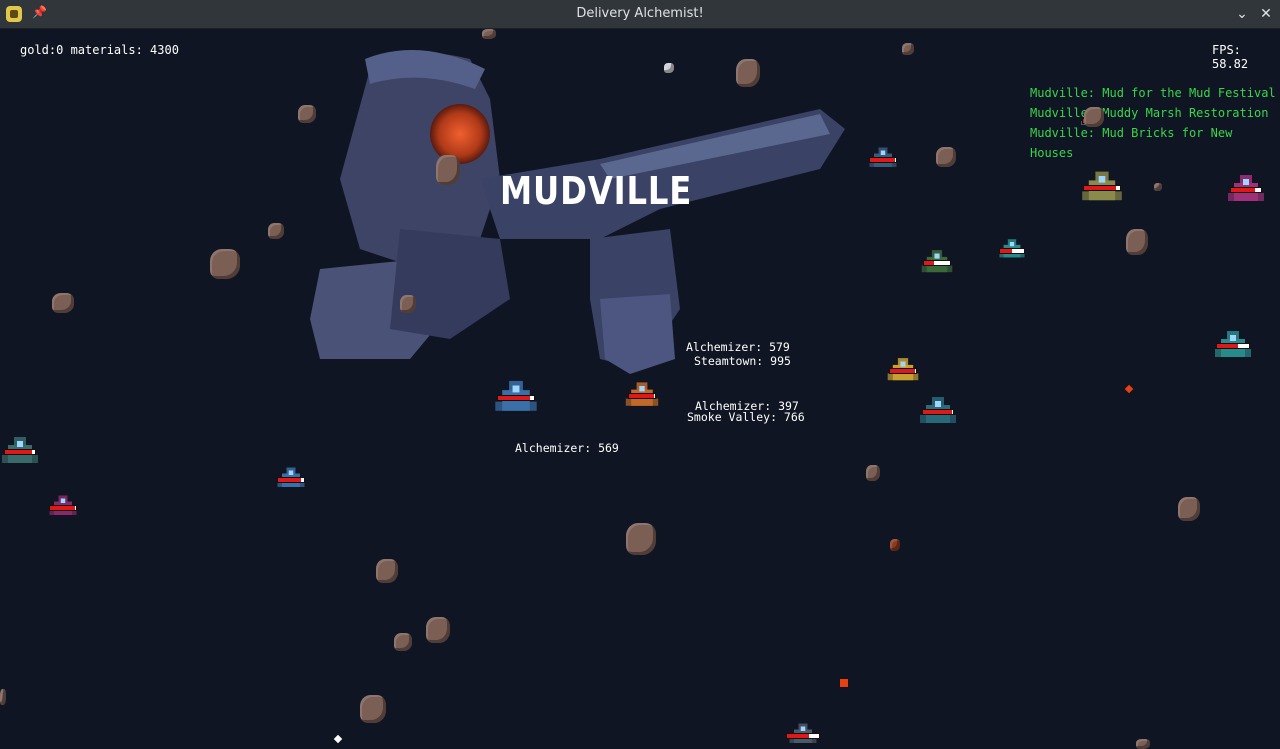 The height and width of the screenshot is (749, 1280). I want to click on ship-label: Alchemizer: 569, so click(567, 448).